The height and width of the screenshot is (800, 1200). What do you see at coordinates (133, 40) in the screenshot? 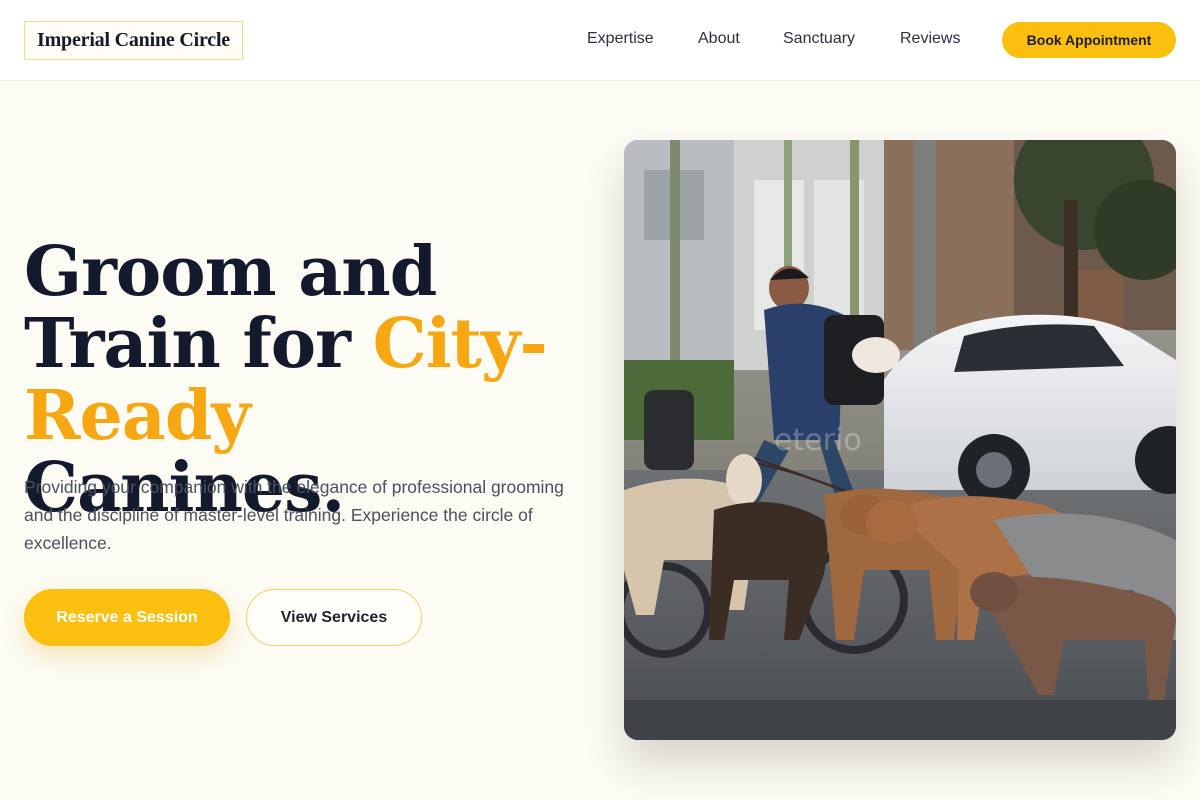
I see `logo: Imperial Canine Circle` at bounding box center [133, 40].